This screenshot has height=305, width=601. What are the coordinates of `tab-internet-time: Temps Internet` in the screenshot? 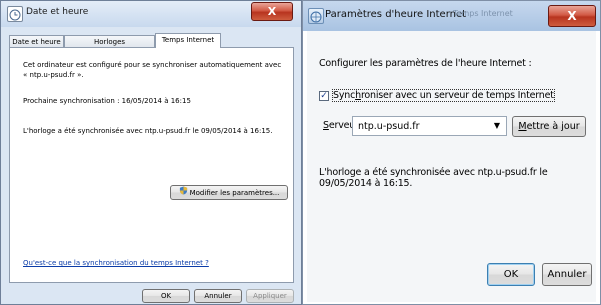 It's located at (188, 40).